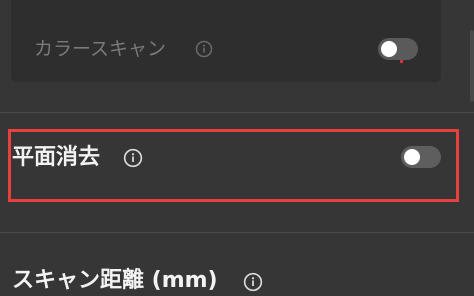  Describe the element at coordinates (100, 49) in the screenshot. I see `color-scan-label: カラースキャン` at that location.